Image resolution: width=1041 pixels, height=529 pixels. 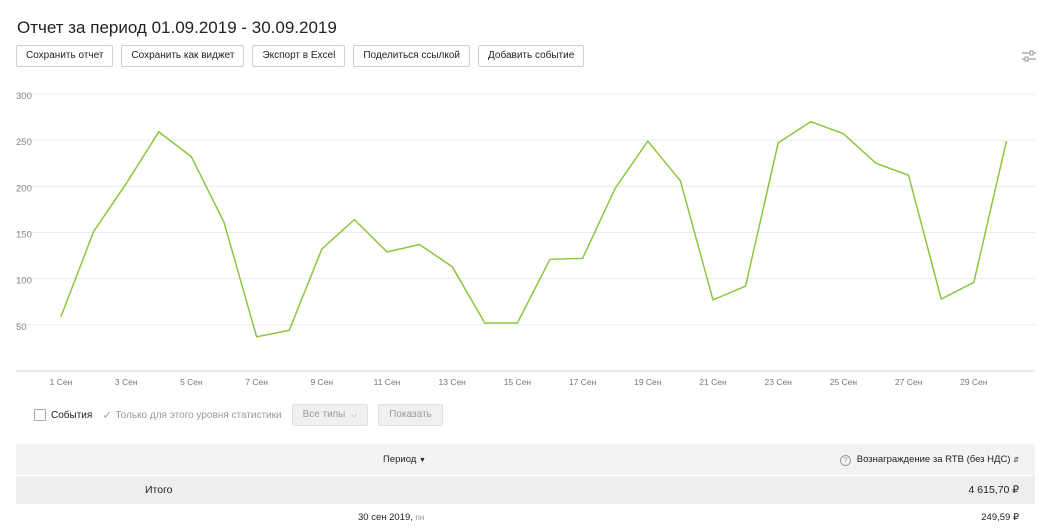 What do you see at coordinates (24, 188) in the screenshot?
I see `y-tick-label: 200` at bounding box center [24, 188].